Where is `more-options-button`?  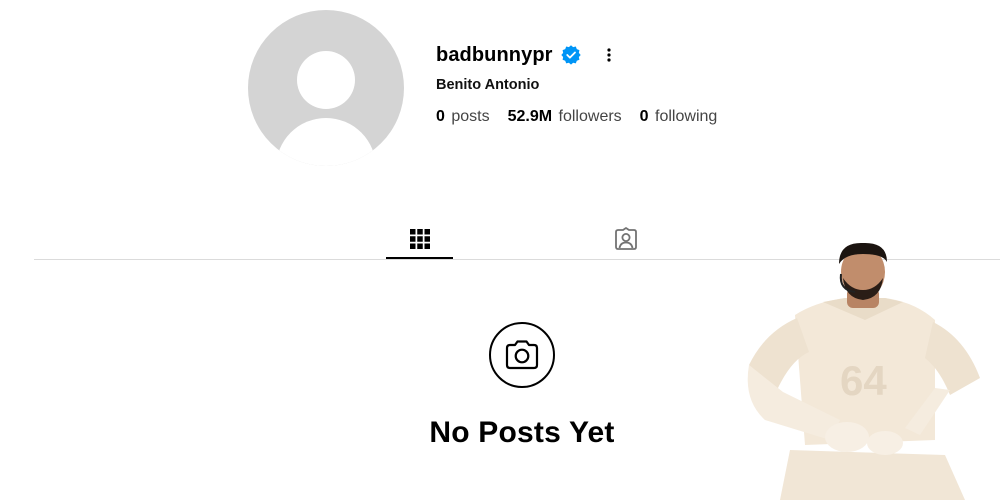
more-options-button is located at coordinates (609, 55).